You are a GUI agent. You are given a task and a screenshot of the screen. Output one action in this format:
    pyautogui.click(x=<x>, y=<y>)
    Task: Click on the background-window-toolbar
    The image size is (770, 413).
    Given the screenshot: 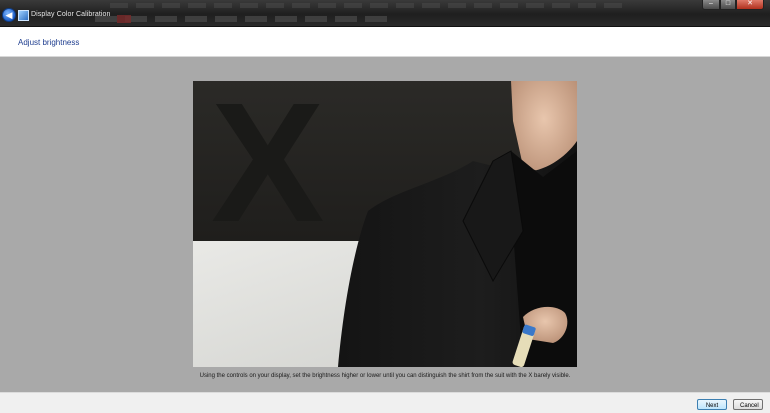 What is the action you would take?
    pyautogui.click(x=245, y=19)
    